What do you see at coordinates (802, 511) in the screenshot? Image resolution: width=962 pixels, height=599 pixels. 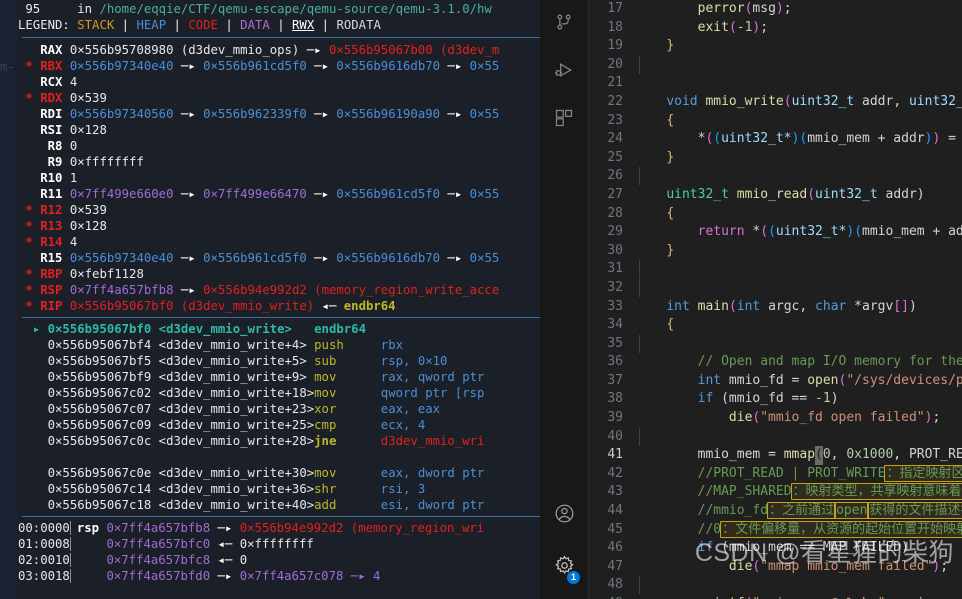 I see `highlight-box: ：之前通过` at bounding box center [802, 511].